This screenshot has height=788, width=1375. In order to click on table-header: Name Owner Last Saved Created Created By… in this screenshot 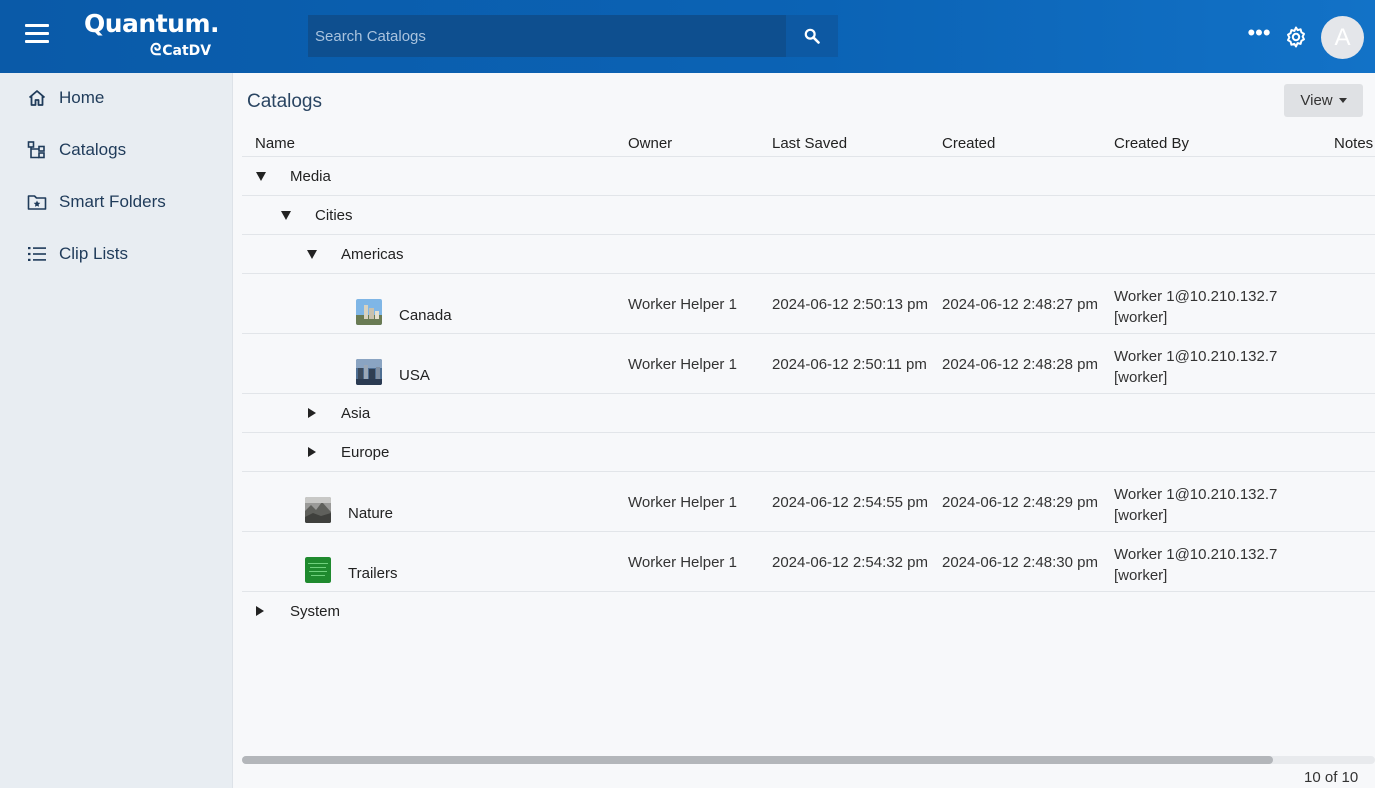, I will do `click(808, 143)`.